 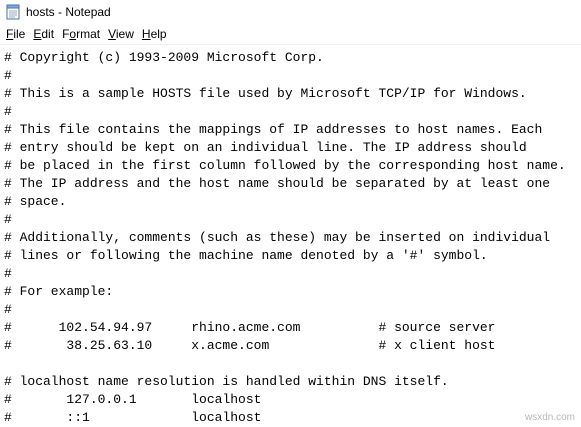 What do you see at coordinates (549, 417) in the screenshot?
I see `site-watermark: wsxdn.com` at bounding box center [549, 417].